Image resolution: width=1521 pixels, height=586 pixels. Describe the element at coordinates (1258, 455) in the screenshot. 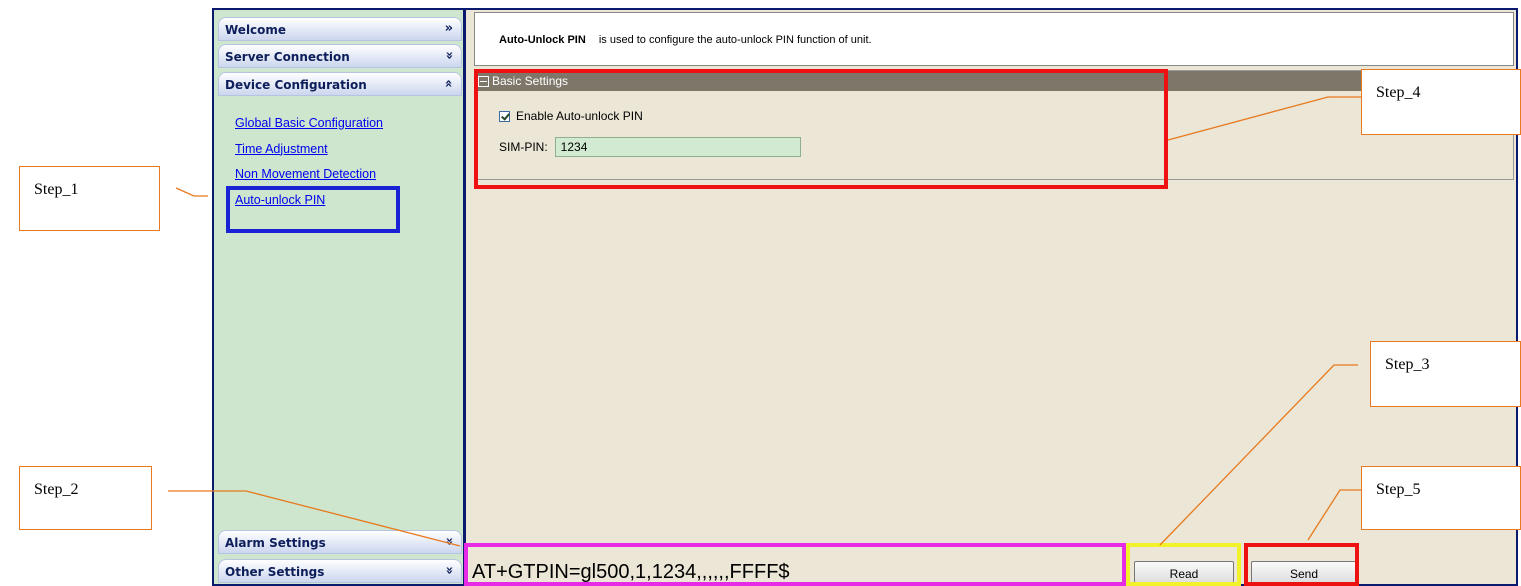

I see `leader-line-step3` at that location.